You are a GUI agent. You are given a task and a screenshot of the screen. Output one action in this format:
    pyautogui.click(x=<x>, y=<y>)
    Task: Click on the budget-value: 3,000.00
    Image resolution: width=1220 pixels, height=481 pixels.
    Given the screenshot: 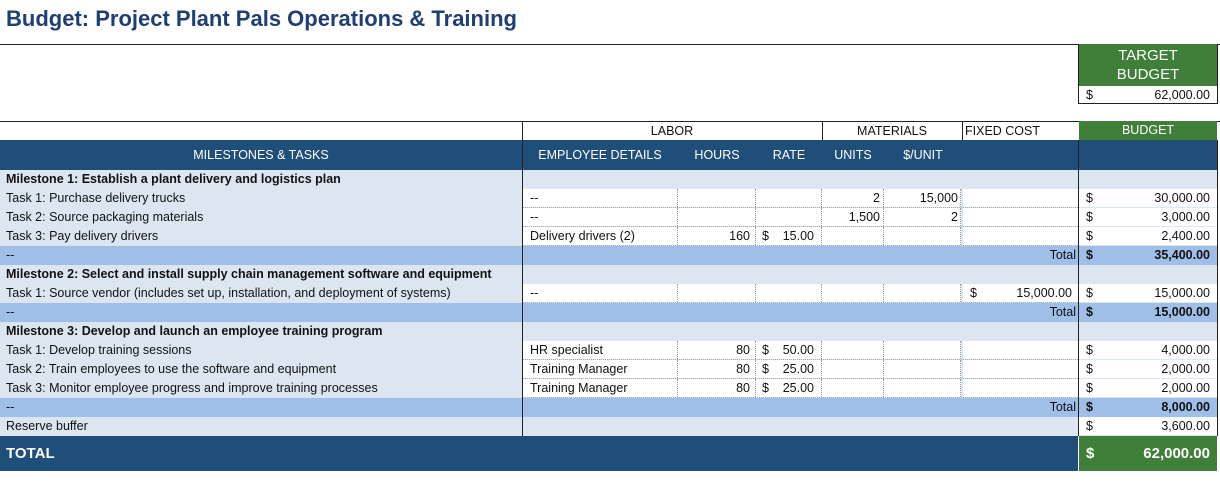 What is the action you would take?
    pyautogui.click(x=1185, y=217)
    